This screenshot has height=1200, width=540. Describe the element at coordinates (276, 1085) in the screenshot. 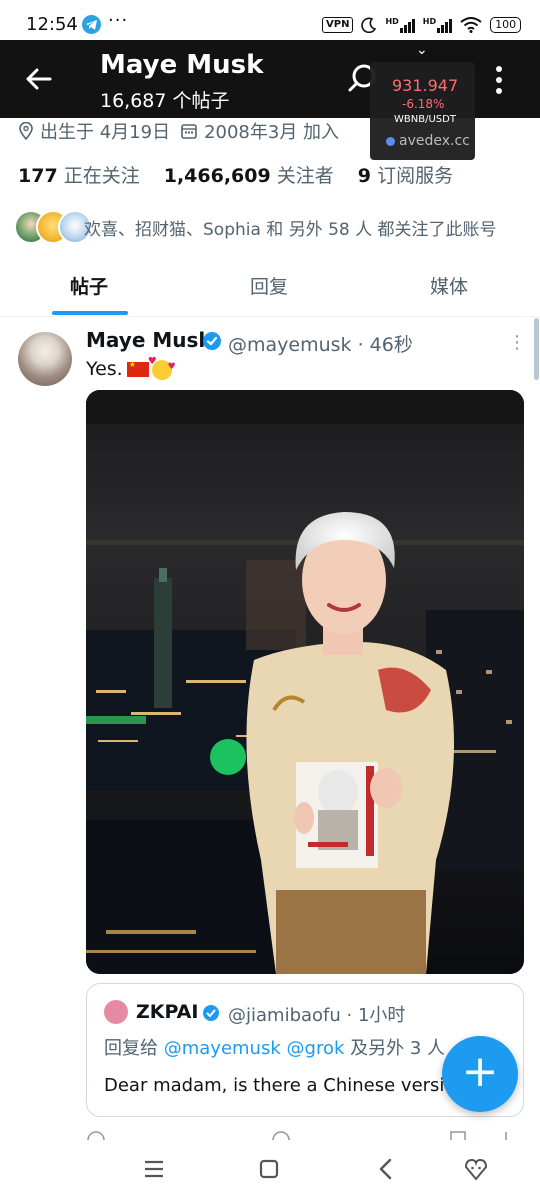

I see `quote-text: Dear madam, is there a Chinese version` at that location.